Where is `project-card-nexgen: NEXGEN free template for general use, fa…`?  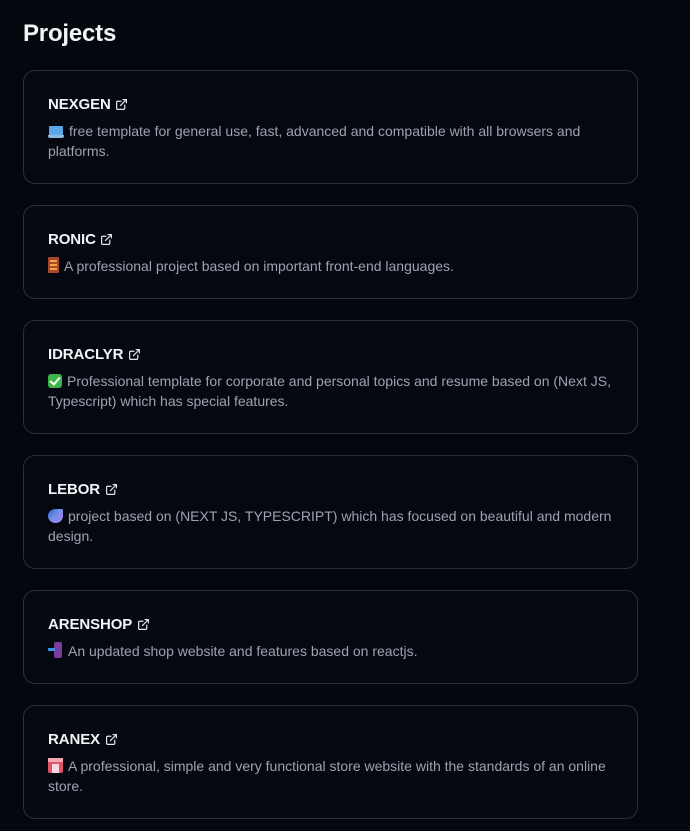 project-card-nexgen: NEXGEN free template for general use, fa… is located at coordinates (330, 127).